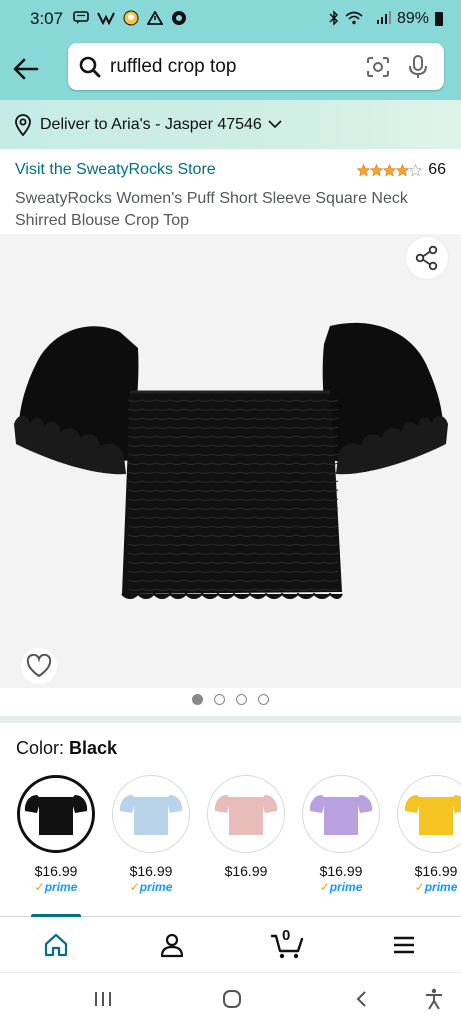  What do you see at coordinates (66, 748) in the screenshot?
I see `color-label: Color: Black` at bounding box center [66, 748].